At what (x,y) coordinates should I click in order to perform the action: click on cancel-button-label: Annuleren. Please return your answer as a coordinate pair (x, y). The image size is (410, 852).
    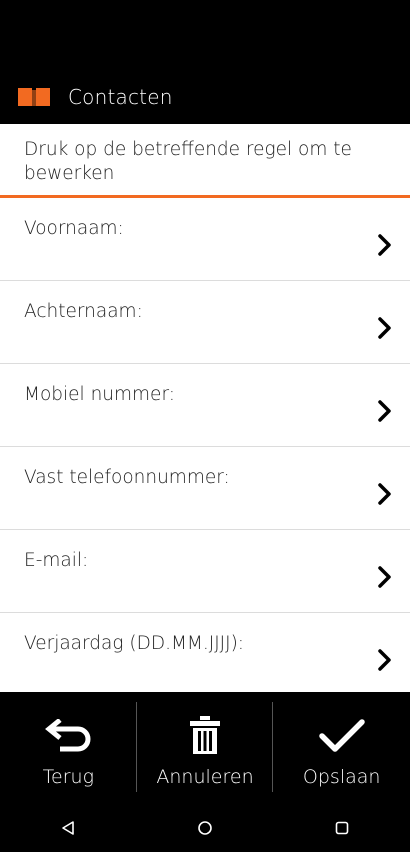
    Looking at the image, I should click on (205, 777).